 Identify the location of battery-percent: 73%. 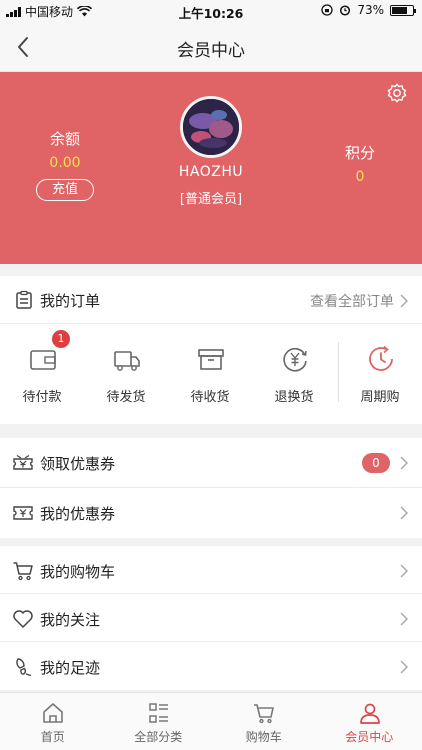
(370, 10).